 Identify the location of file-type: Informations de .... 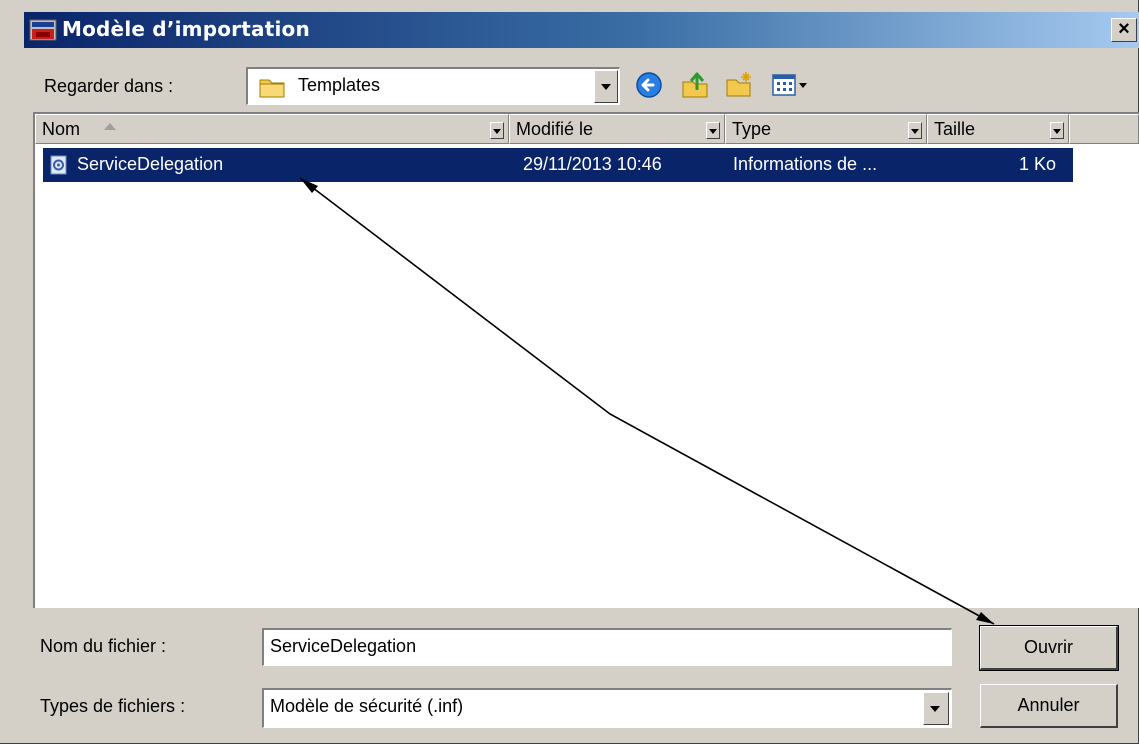
(805, 164).